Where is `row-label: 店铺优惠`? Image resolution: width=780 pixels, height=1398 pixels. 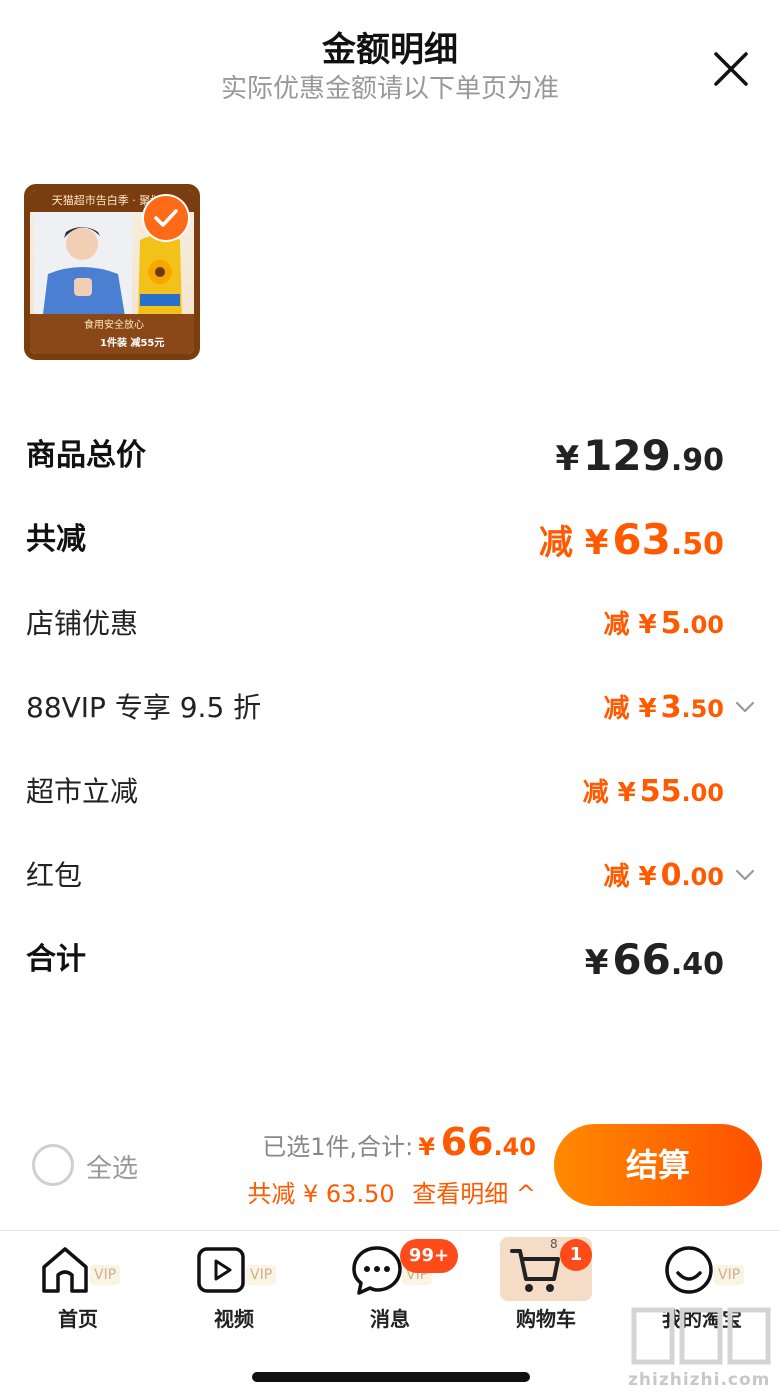 row-label: 店铺优惠 is located at coordinates (82, 623).